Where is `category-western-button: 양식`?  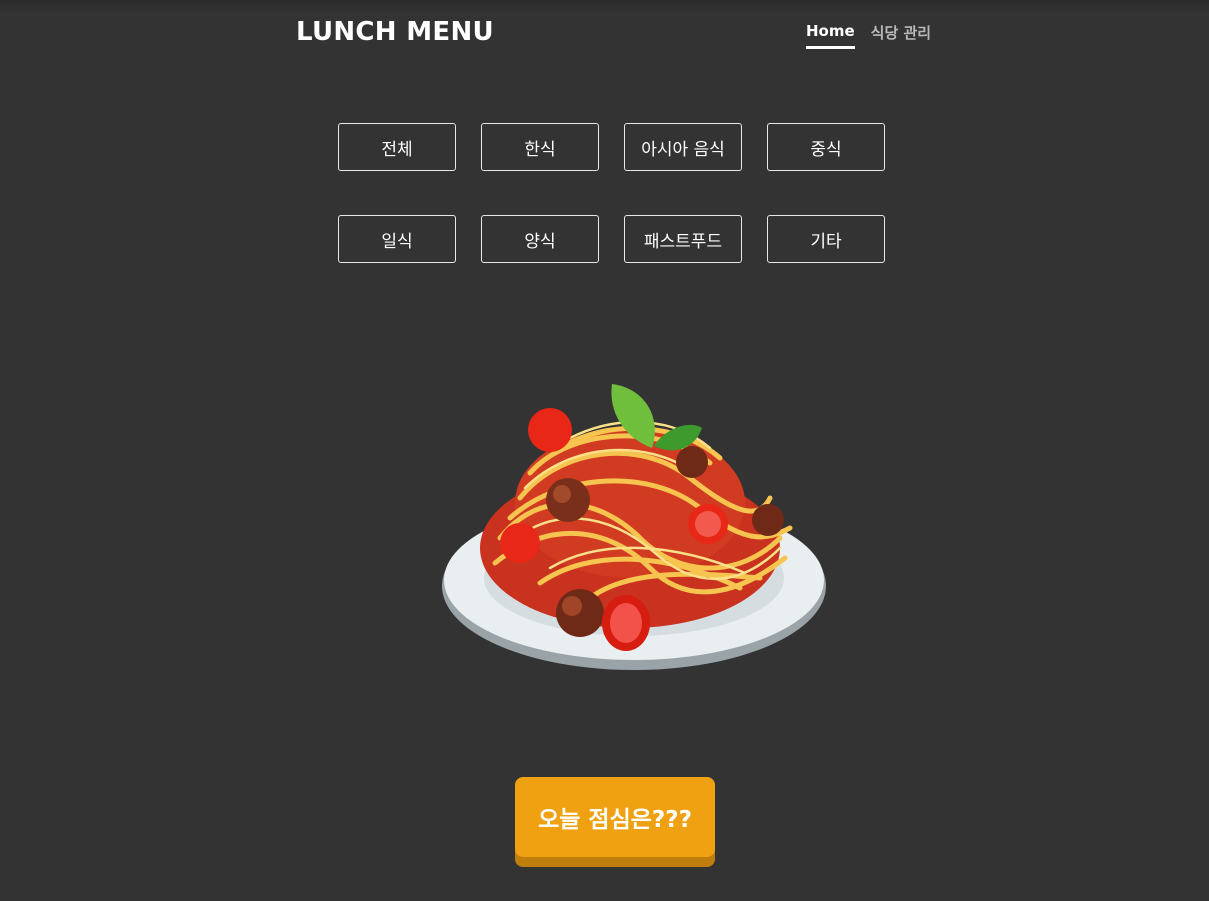 category-western-button: 양식 is located at coordinates (540, 239).